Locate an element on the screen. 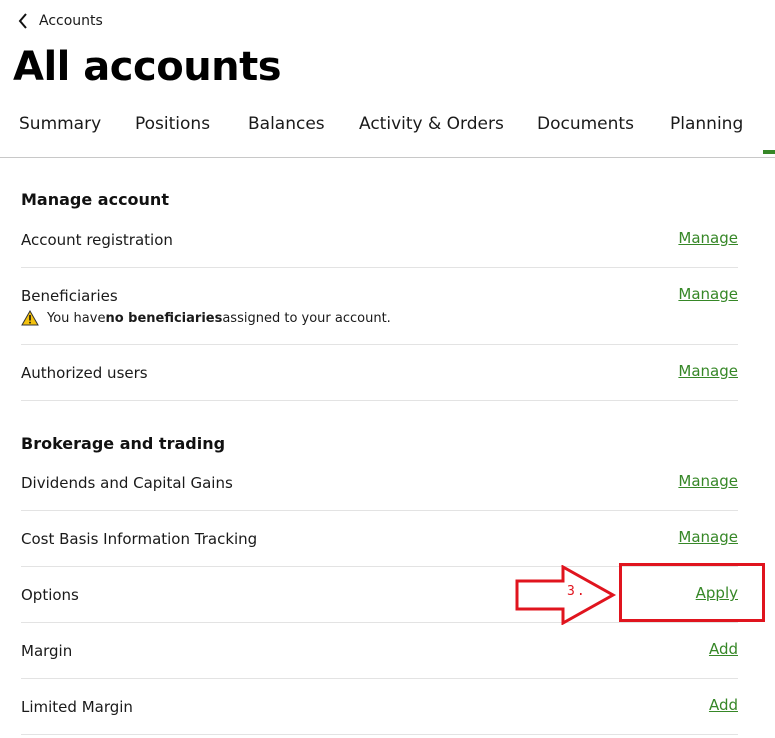 The width and height of the screenshot is (775, 738). tab-summary: Summary is located at coordinates (60, 124).